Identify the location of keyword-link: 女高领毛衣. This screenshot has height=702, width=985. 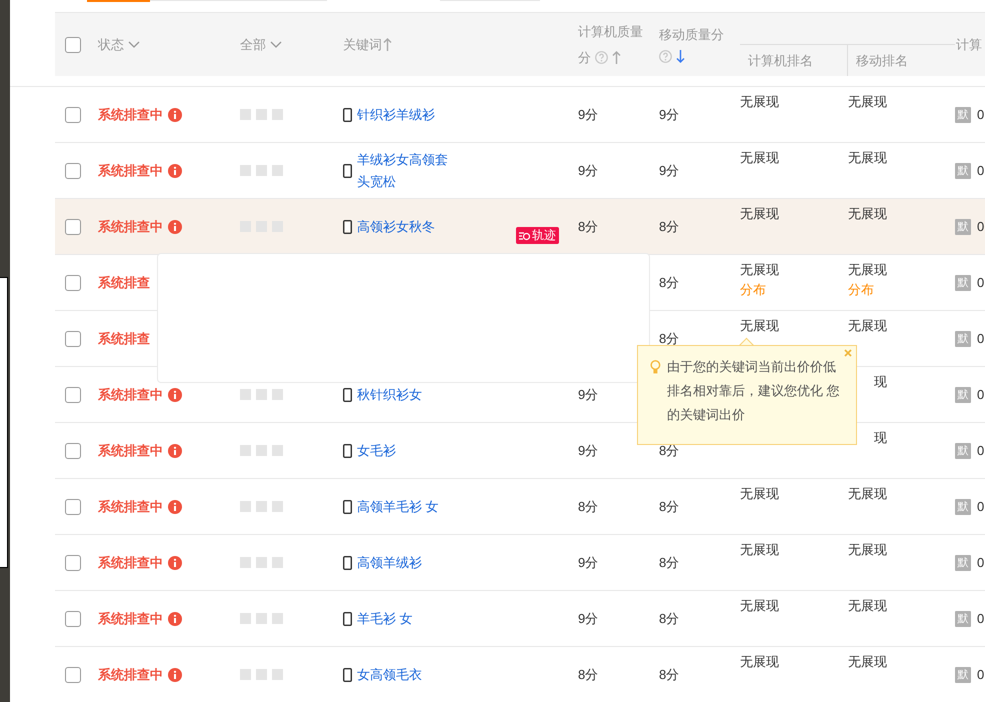
(407, 675).